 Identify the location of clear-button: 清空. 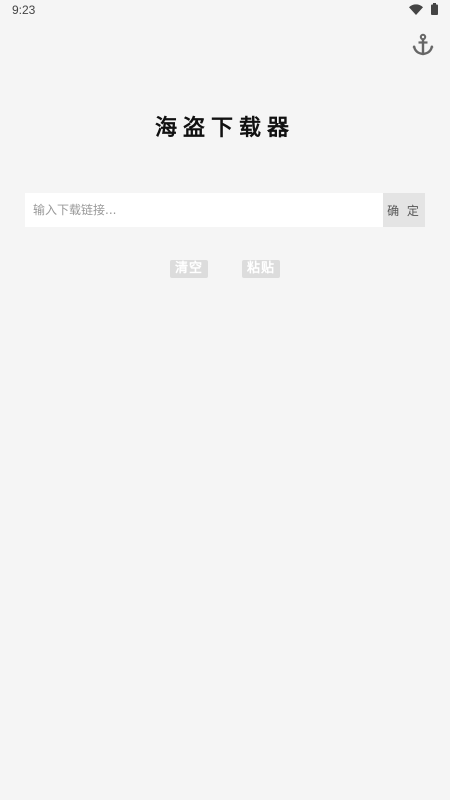
(189, 269).